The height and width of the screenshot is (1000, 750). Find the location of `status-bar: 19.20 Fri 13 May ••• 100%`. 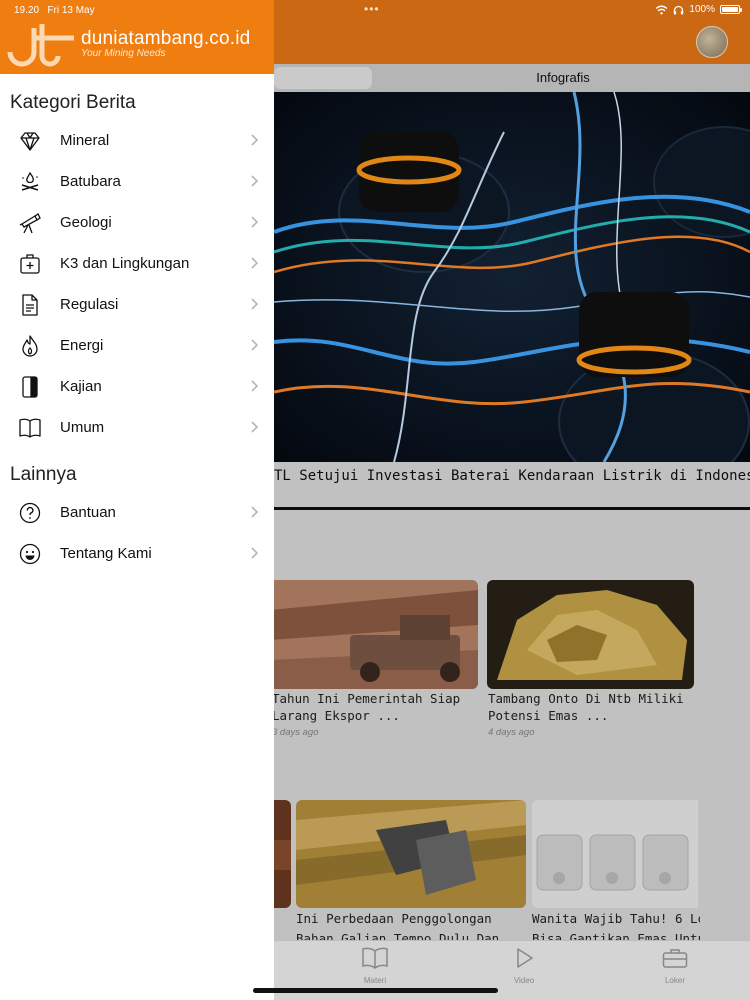

status-bar: 19.20 Fri 13 May ••• 100% is located at coordinates (375, 11).